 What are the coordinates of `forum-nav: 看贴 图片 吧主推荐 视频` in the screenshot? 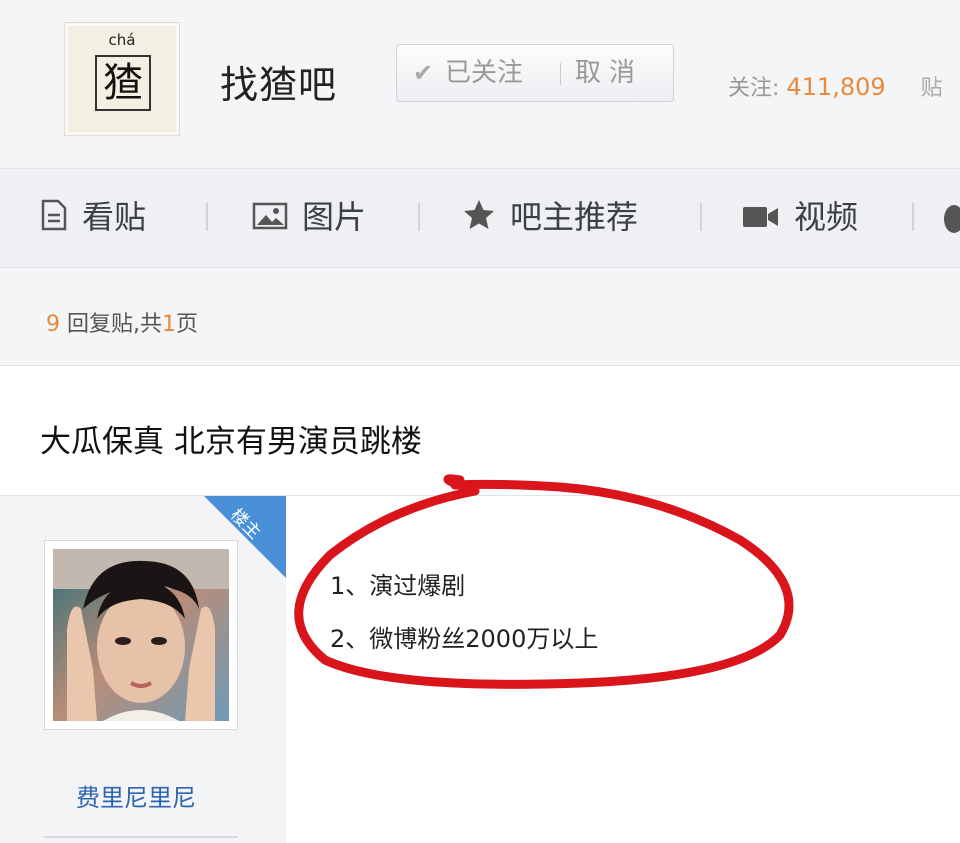 It's located at (480, 218).